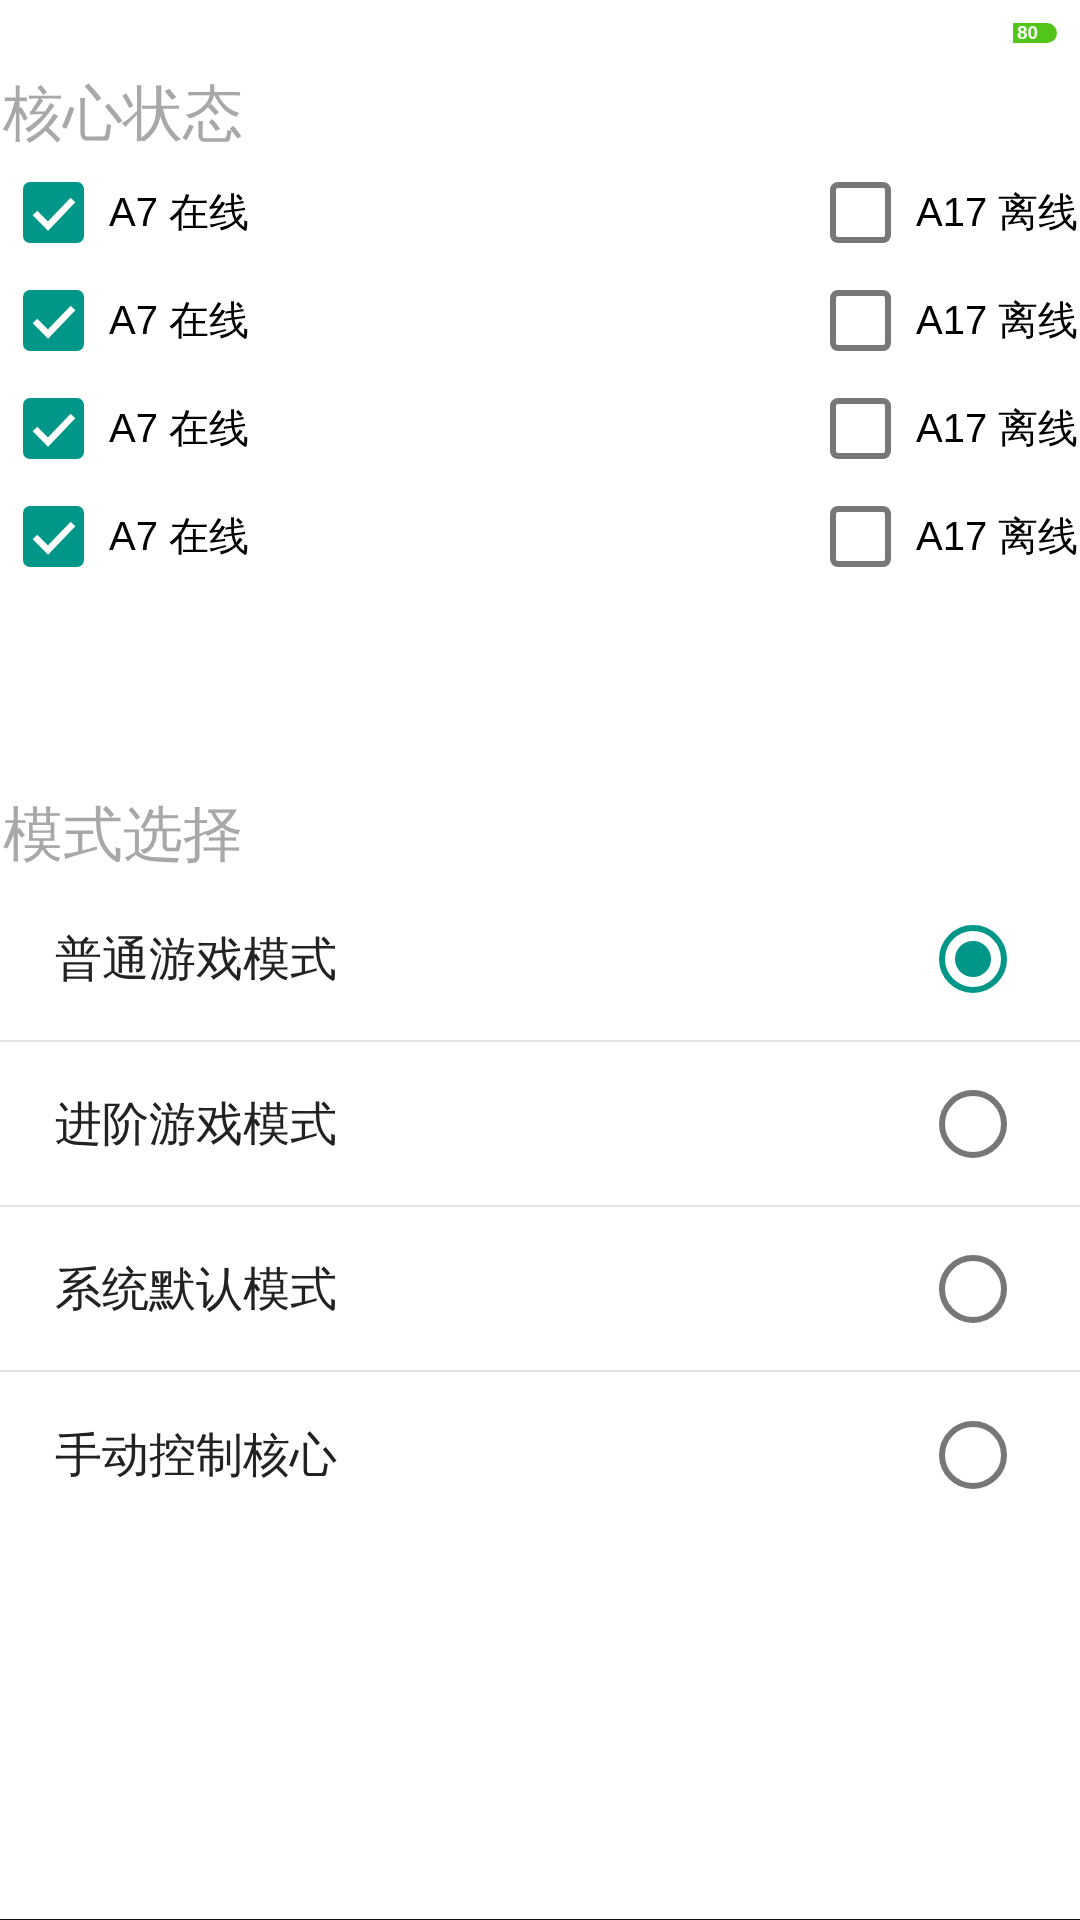  What do you see at coordinates (196, 1454) in the screenshot?
I see `mode-option-label: 手动控制核心` at bounding box center [196, 1454].